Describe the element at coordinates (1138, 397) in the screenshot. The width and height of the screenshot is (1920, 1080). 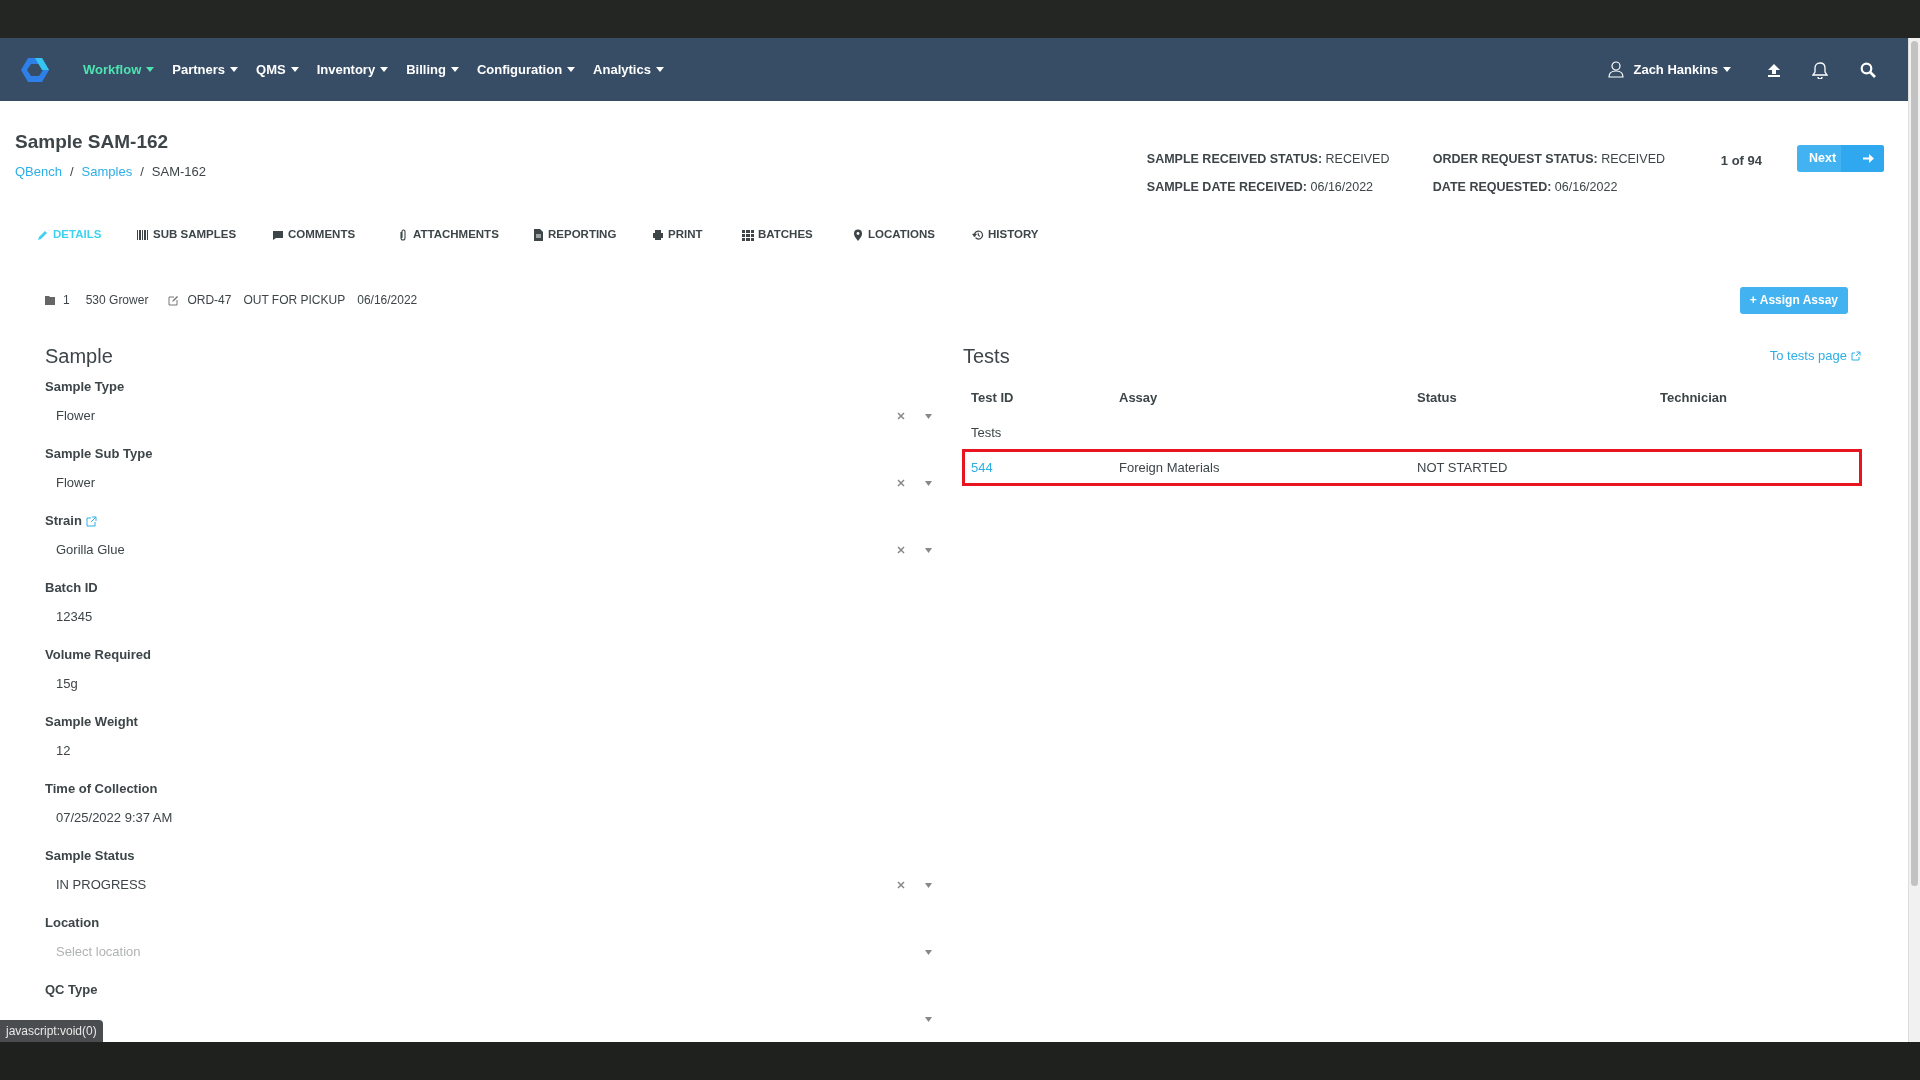
I see `column-header: Assay` at that location.